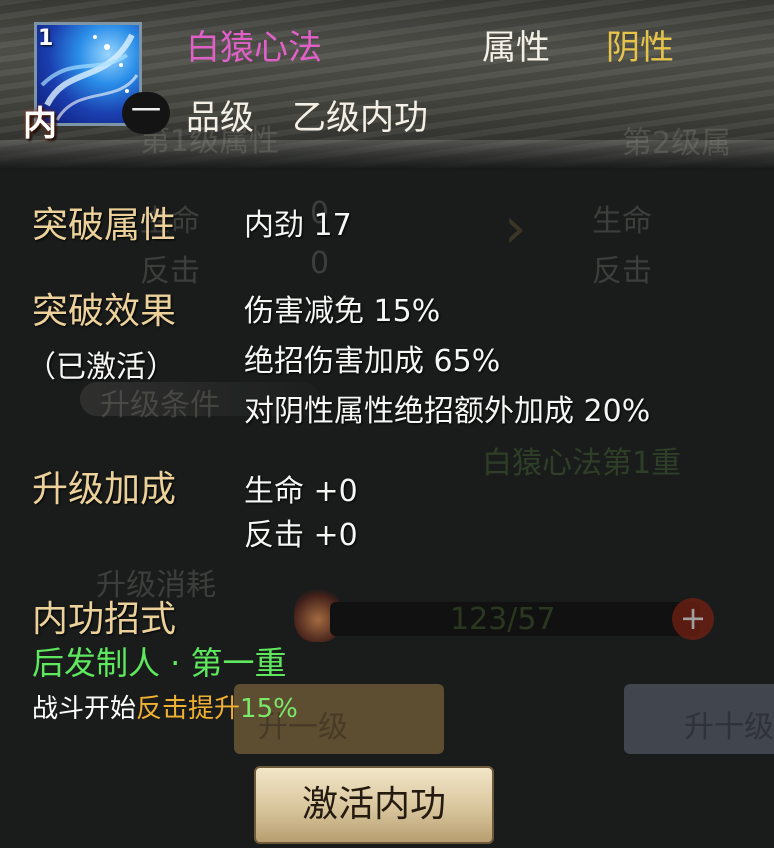  I want to click on activate-skill-button: 激活内功, so click(374, 805).